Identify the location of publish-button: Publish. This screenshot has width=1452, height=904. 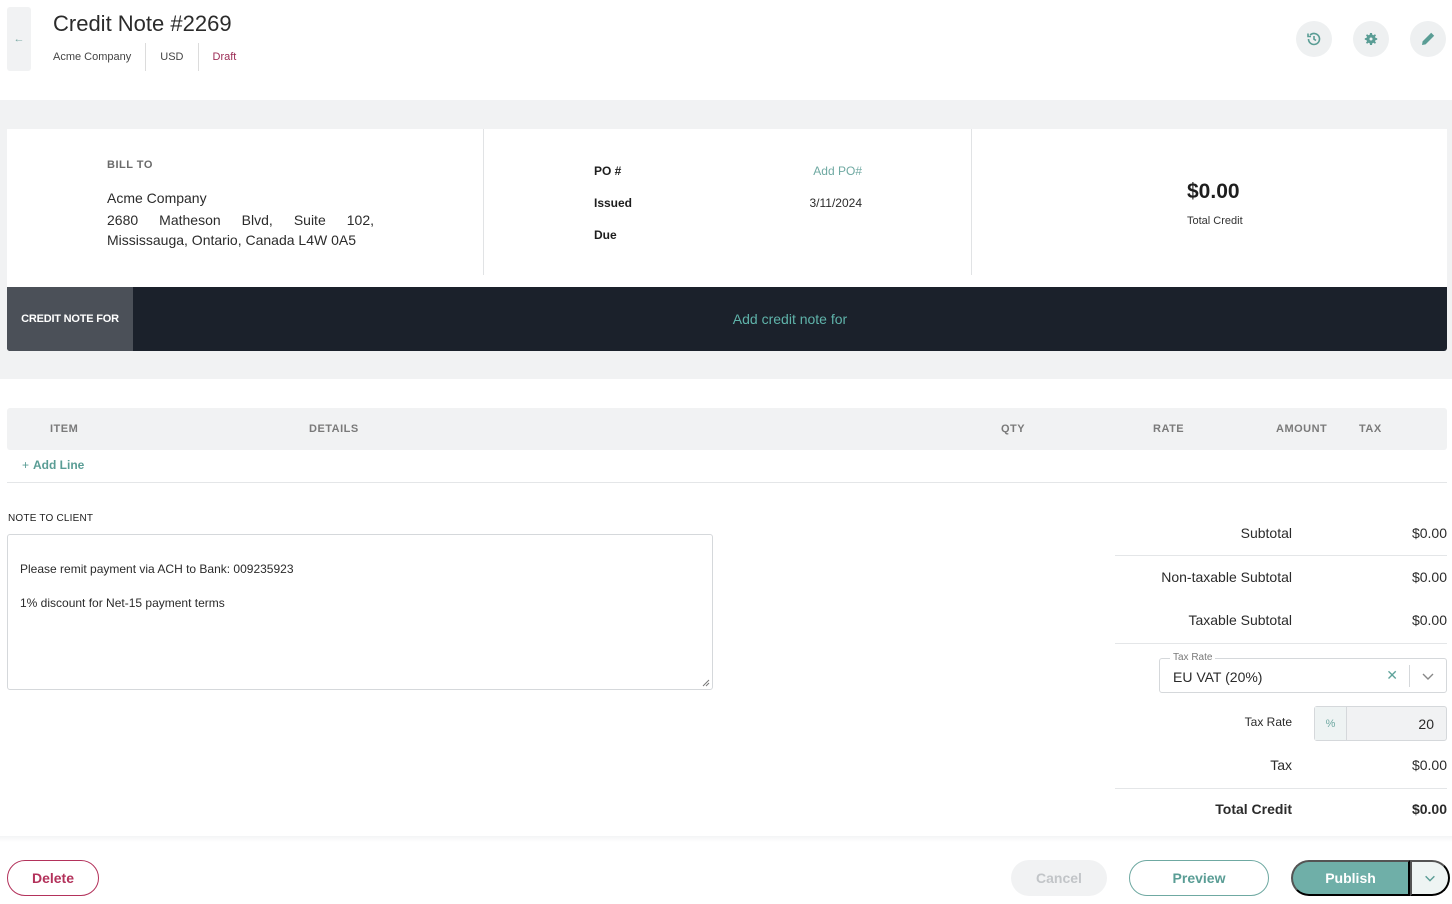
(1350, 878).